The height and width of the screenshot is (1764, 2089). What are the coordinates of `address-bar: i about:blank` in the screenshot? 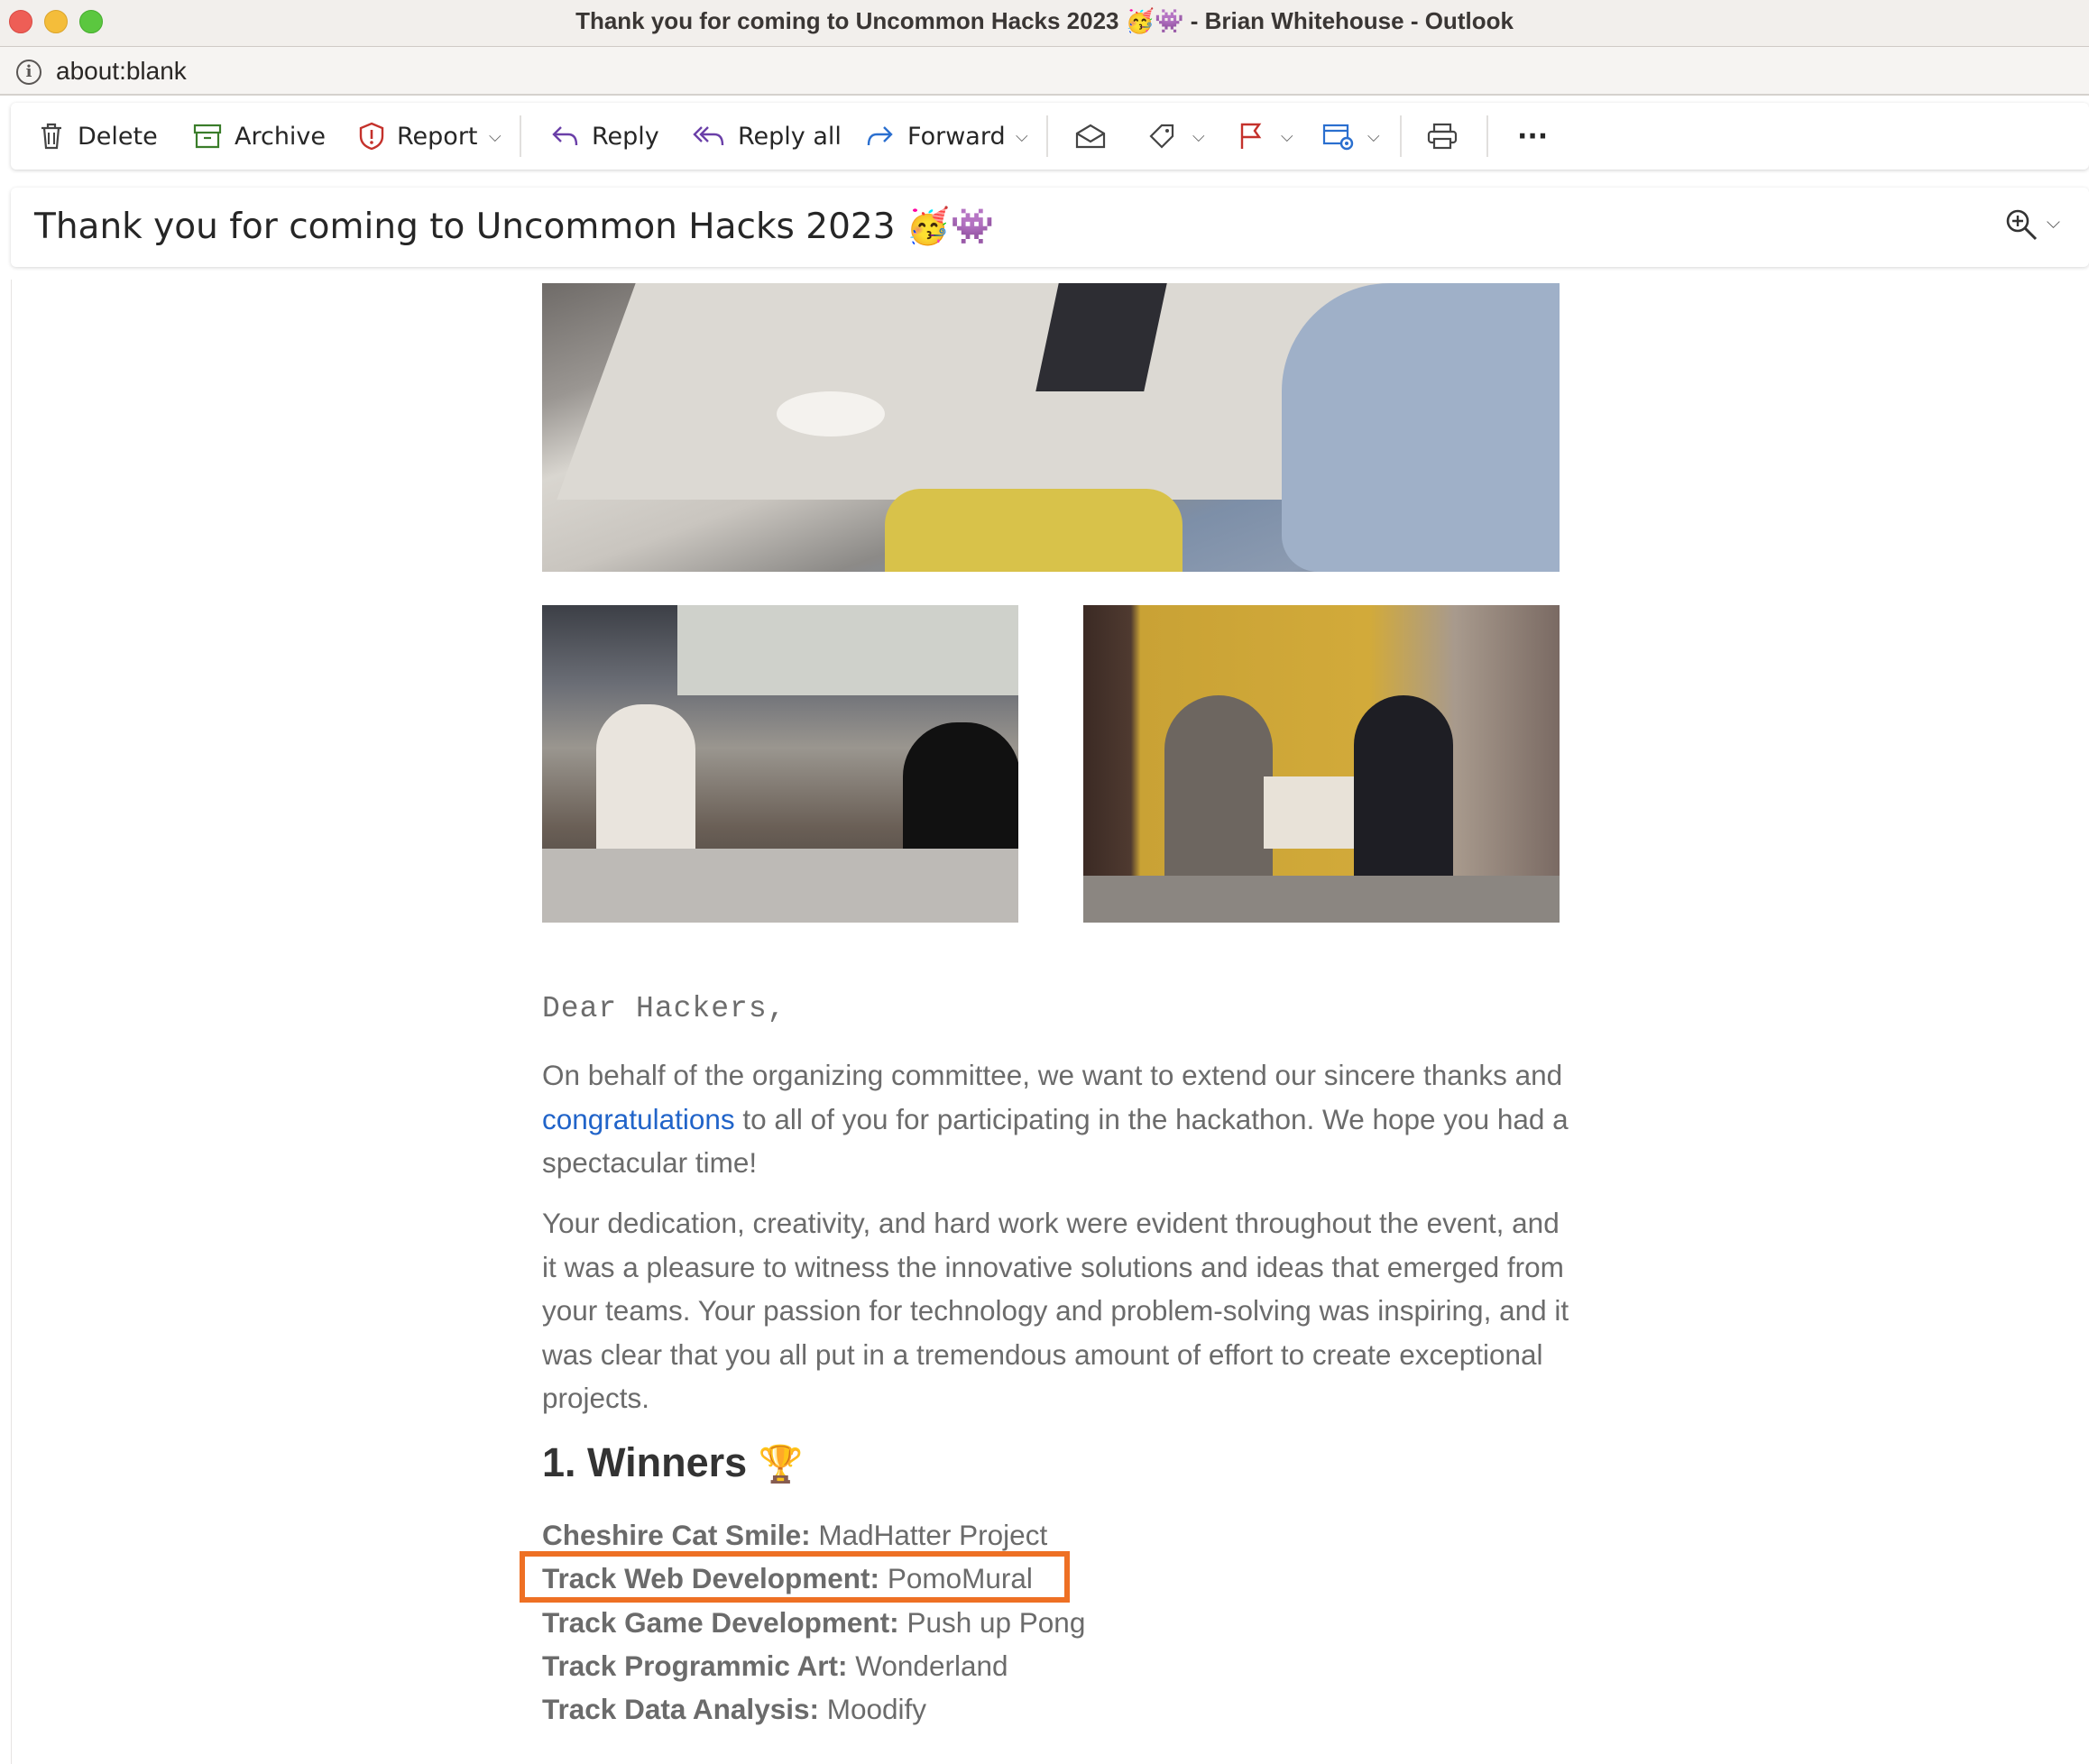 It's located at (1044, 71).